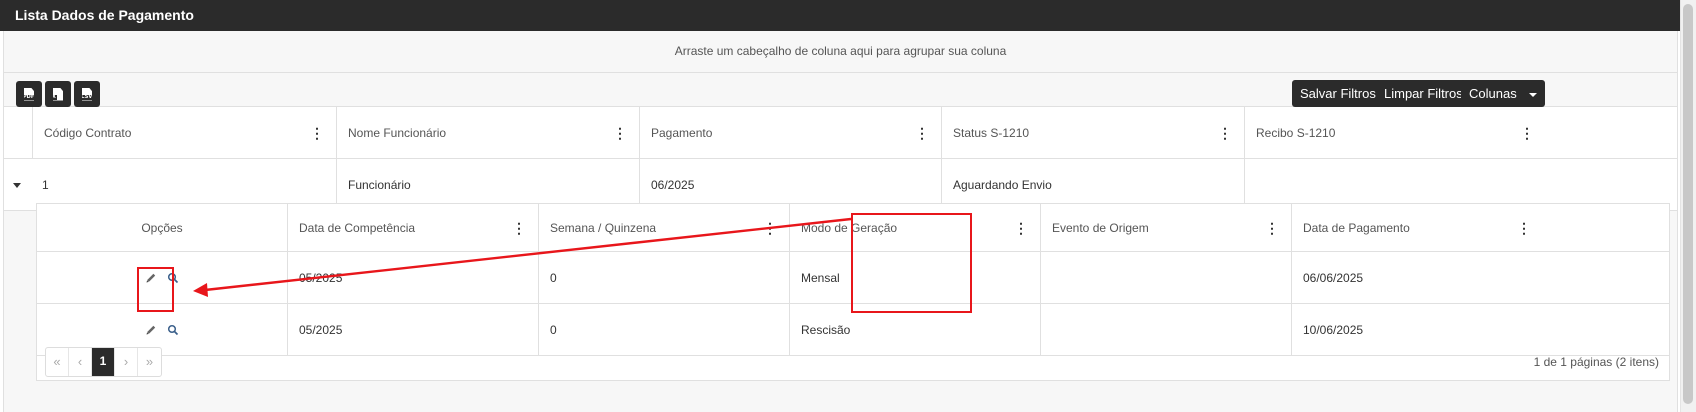  I want to click on clear-filters-button: Limpar Filtros, so click(1423, 93).